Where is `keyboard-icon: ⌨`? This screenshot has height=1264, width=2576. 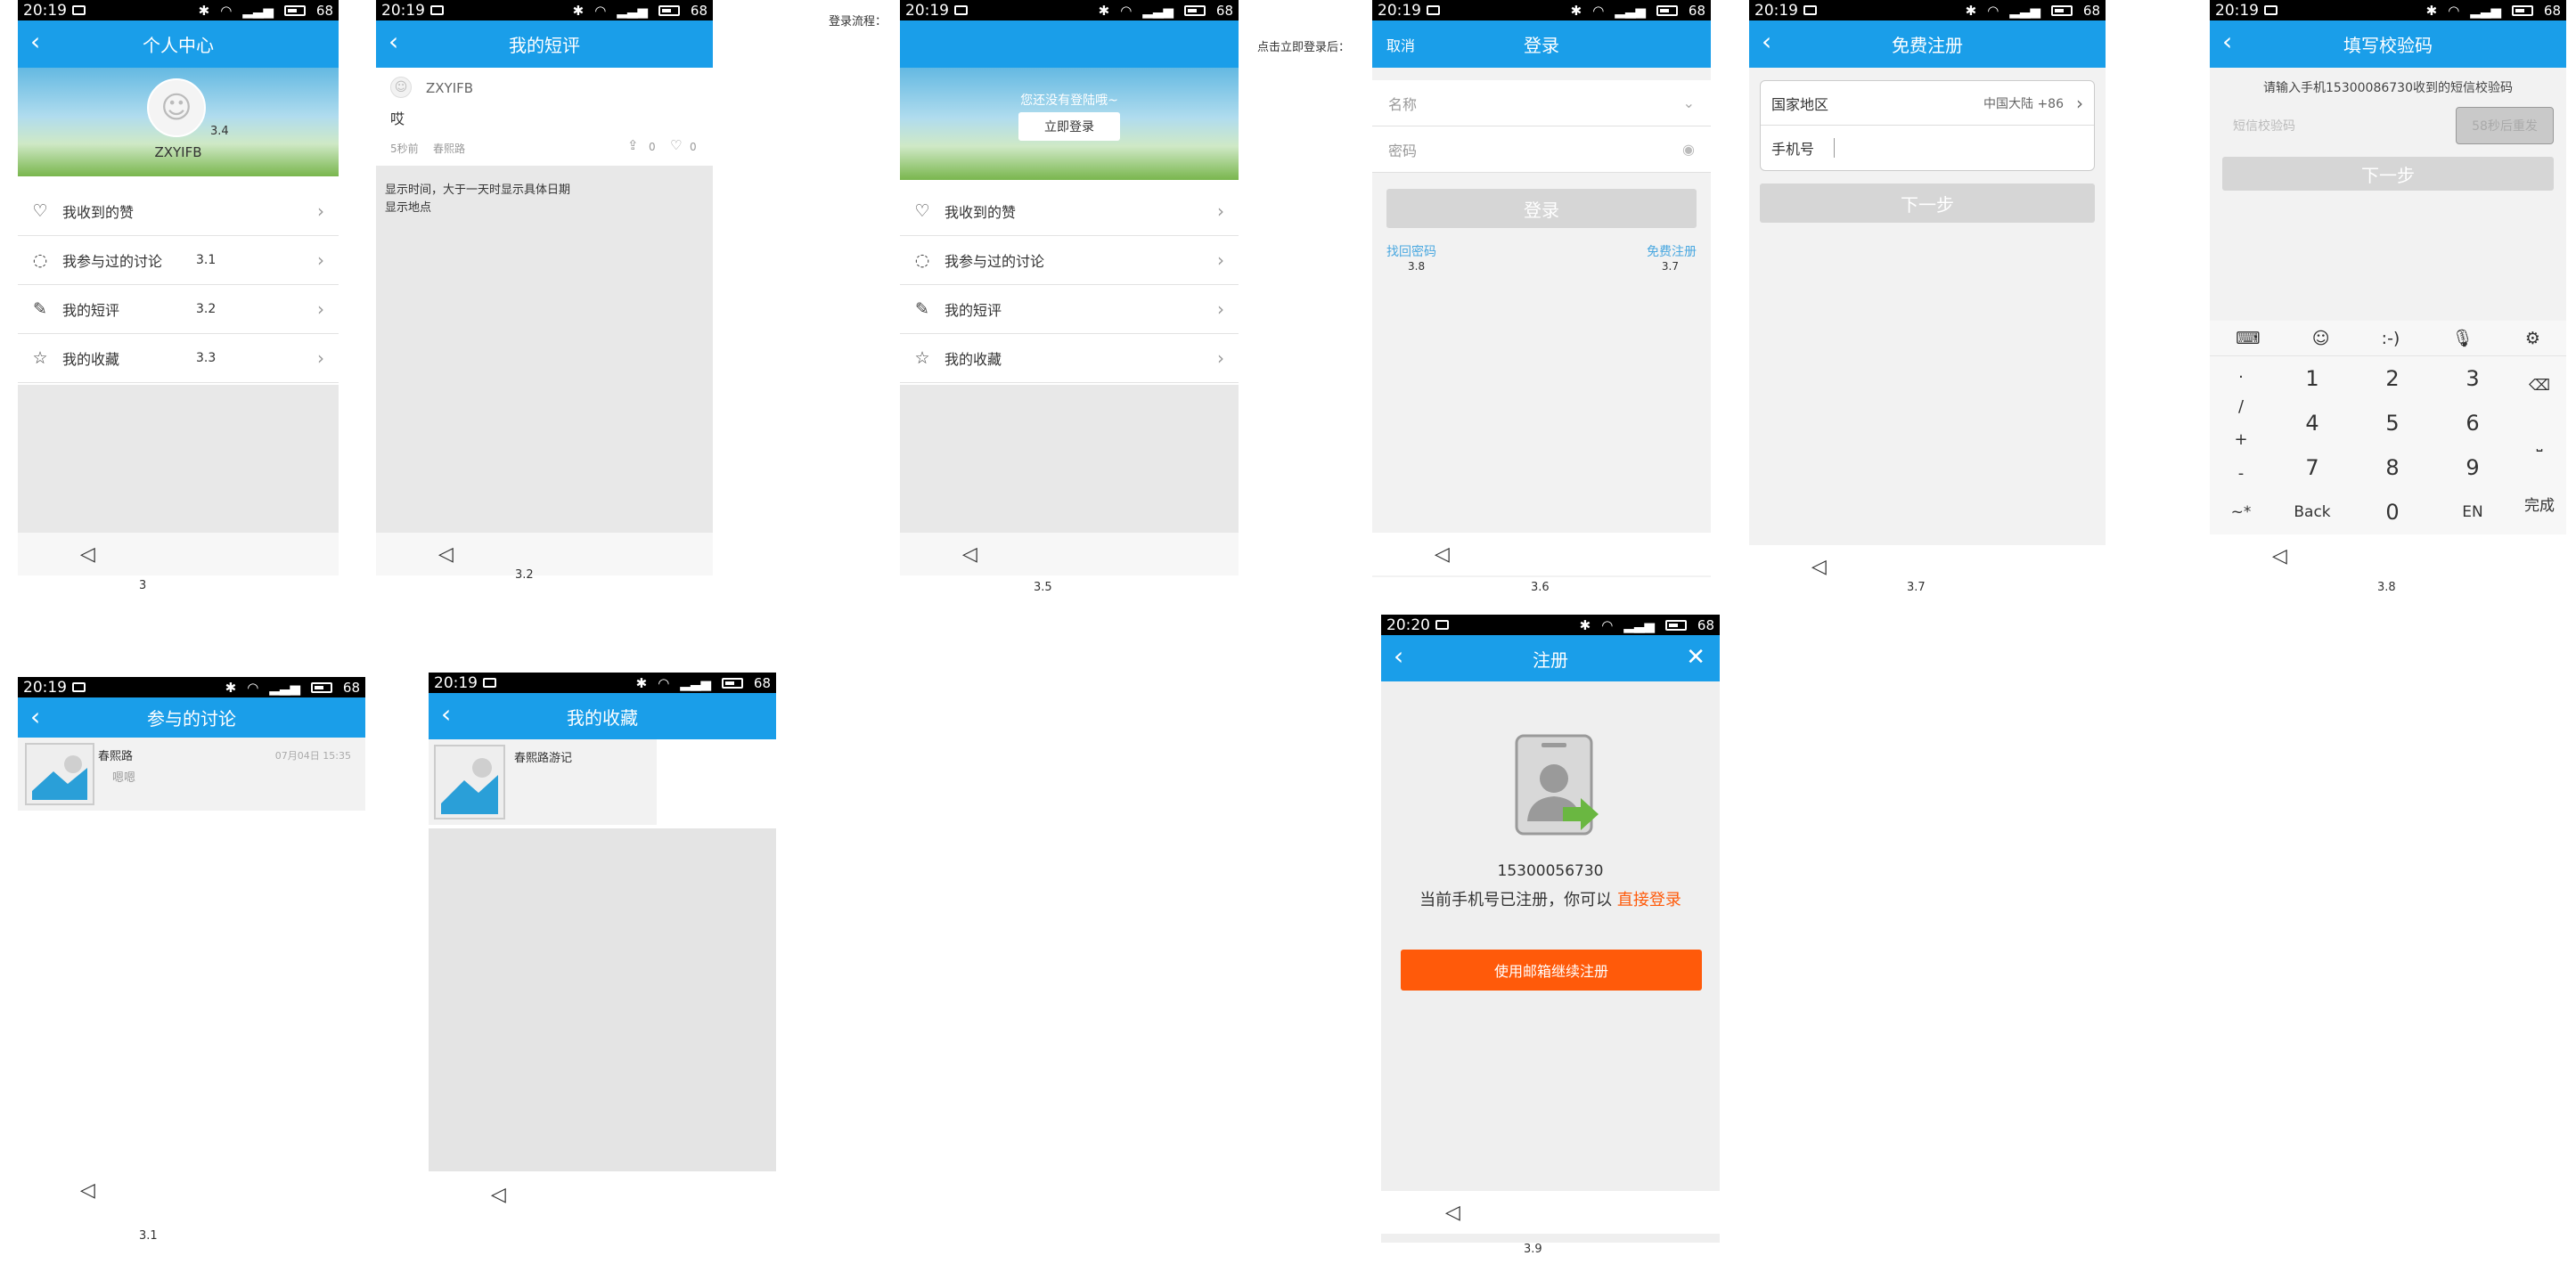
keyboard-icon: ⌨ is located at coordinates (2248, 338).